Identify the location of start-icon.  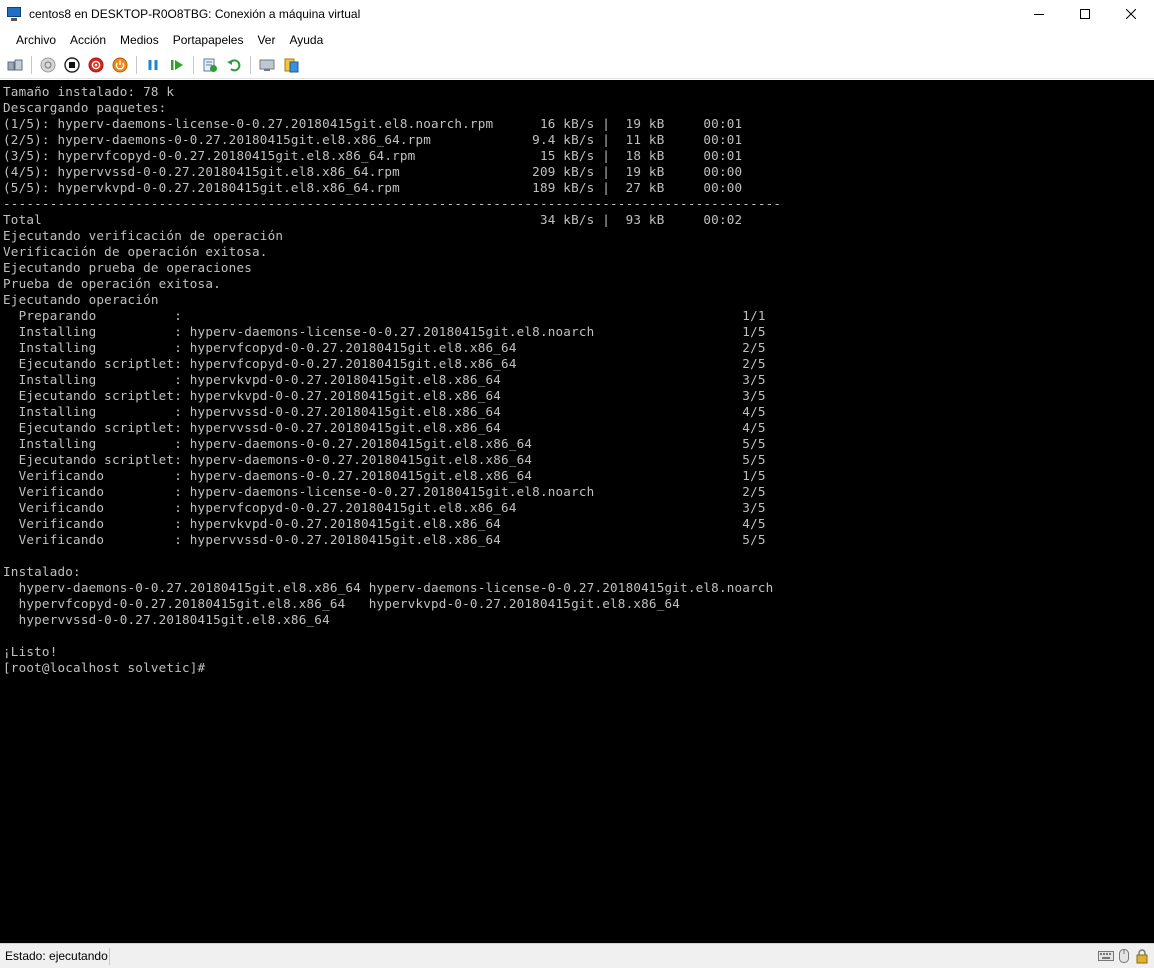
(48, 65).